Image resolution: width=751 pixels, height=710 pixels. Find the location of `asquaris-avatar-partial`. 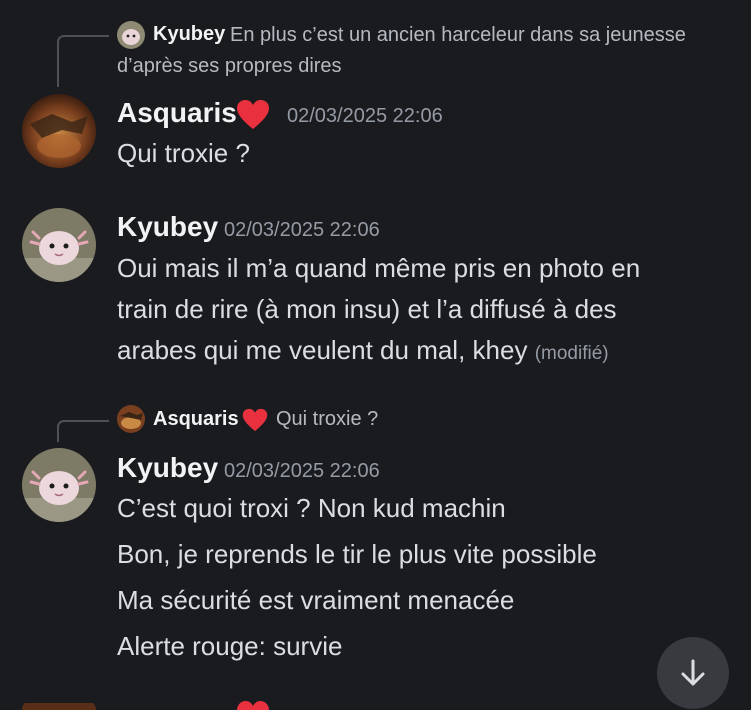

asquaris-avatar-partial is located at coordinates (59, 705).